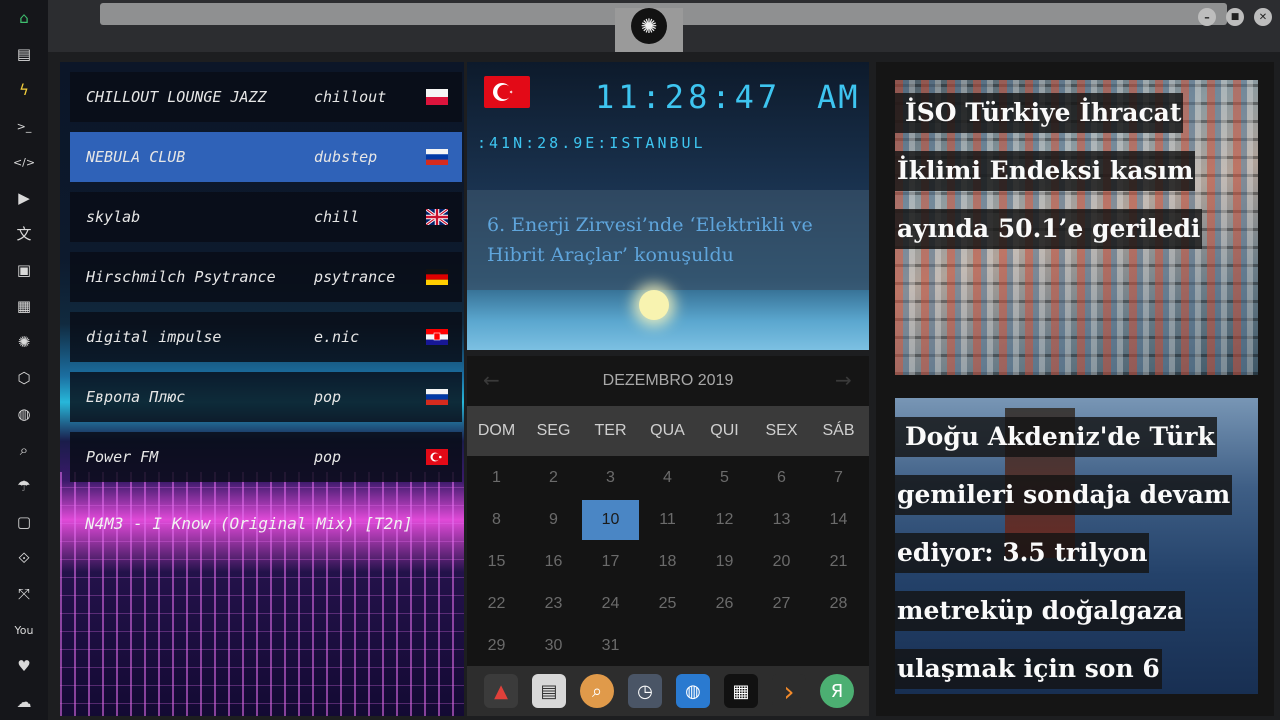  Describe the element at coordinates (1064, 495) in the screenshot. I see `headline-line: gemileri sondaja devam` at that location.